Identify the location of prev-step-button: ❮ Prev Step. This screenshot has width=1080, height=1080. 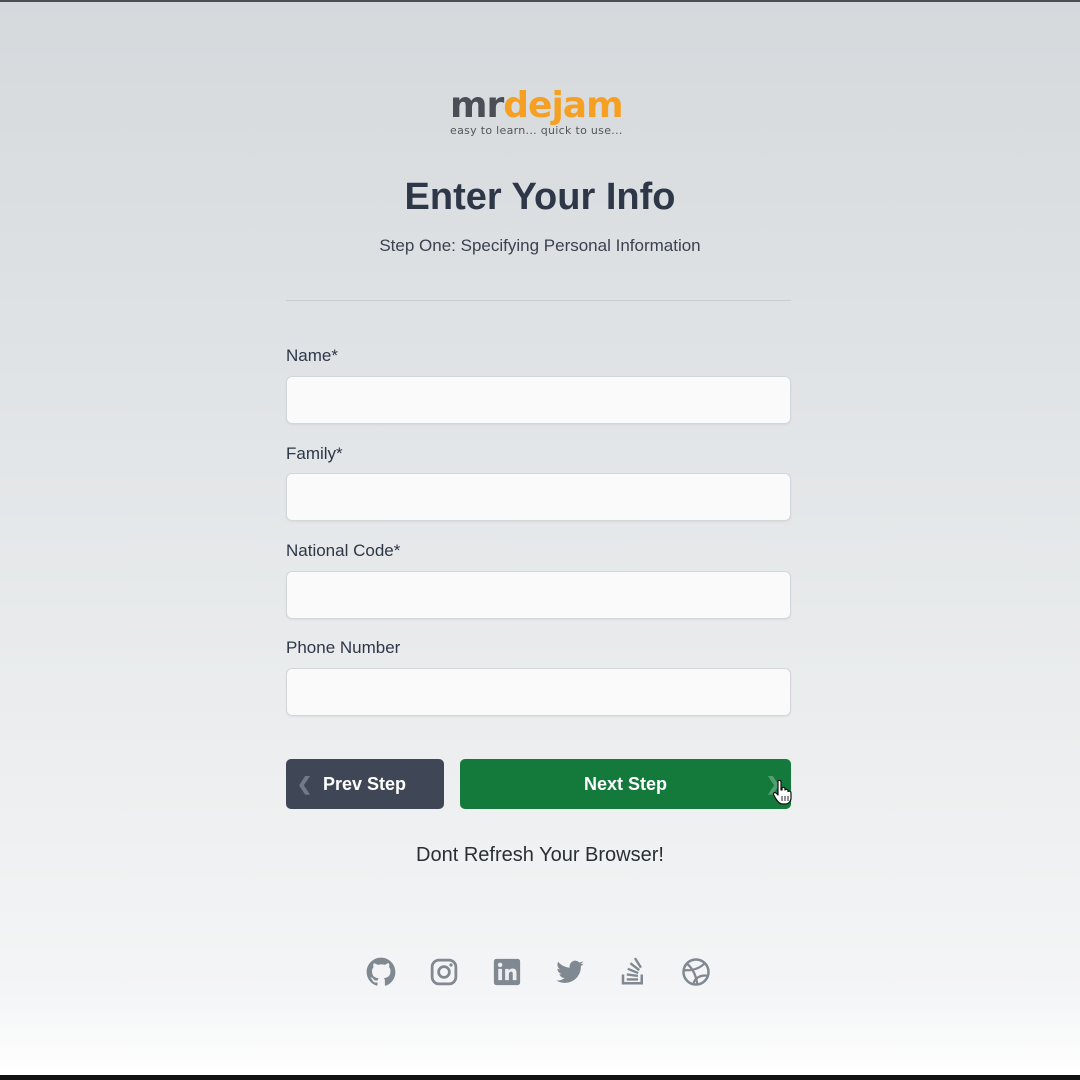
(365, 784).